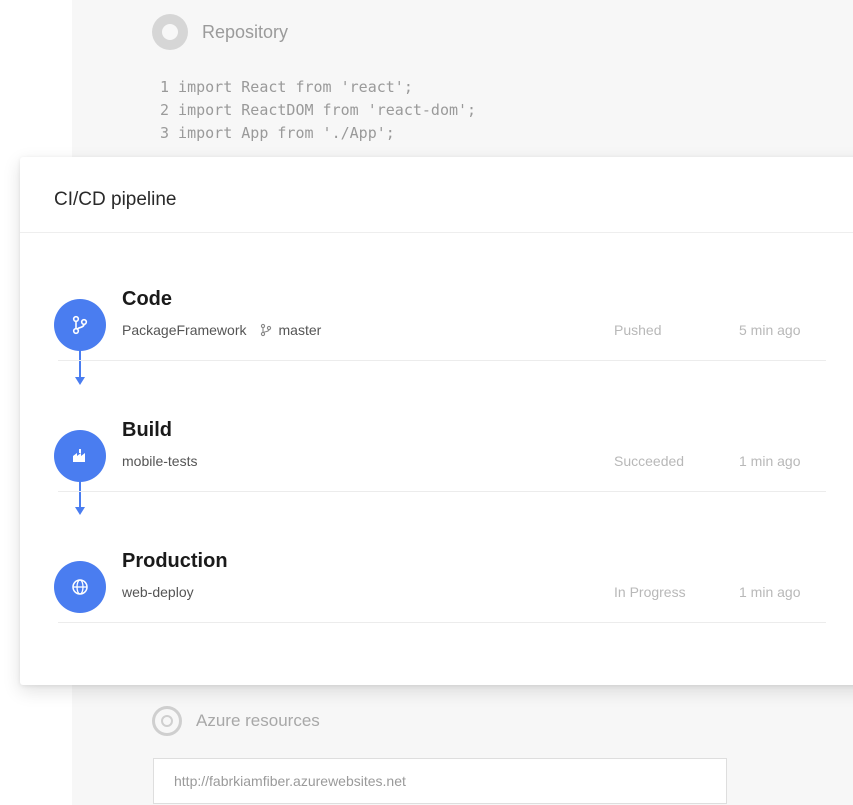  I want to click on stage-project: web-deploy, so click(158, 592).